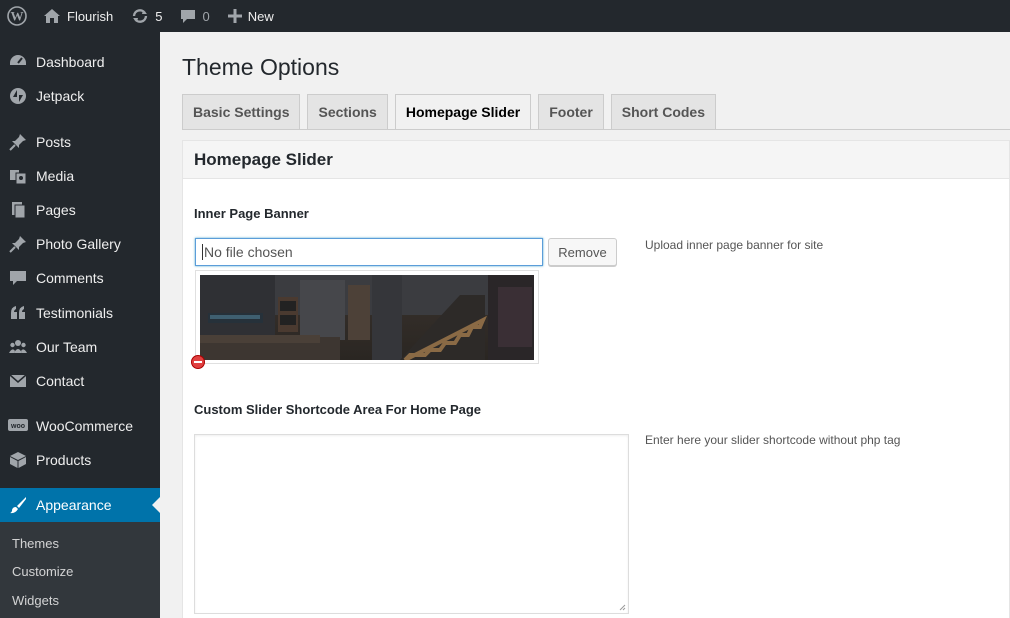 This screenshot has height=618, width=1010. Describe the element at coordinates (70, 62) in the screenshot. I see `sidebar-item-label: Dashboard` at that location.